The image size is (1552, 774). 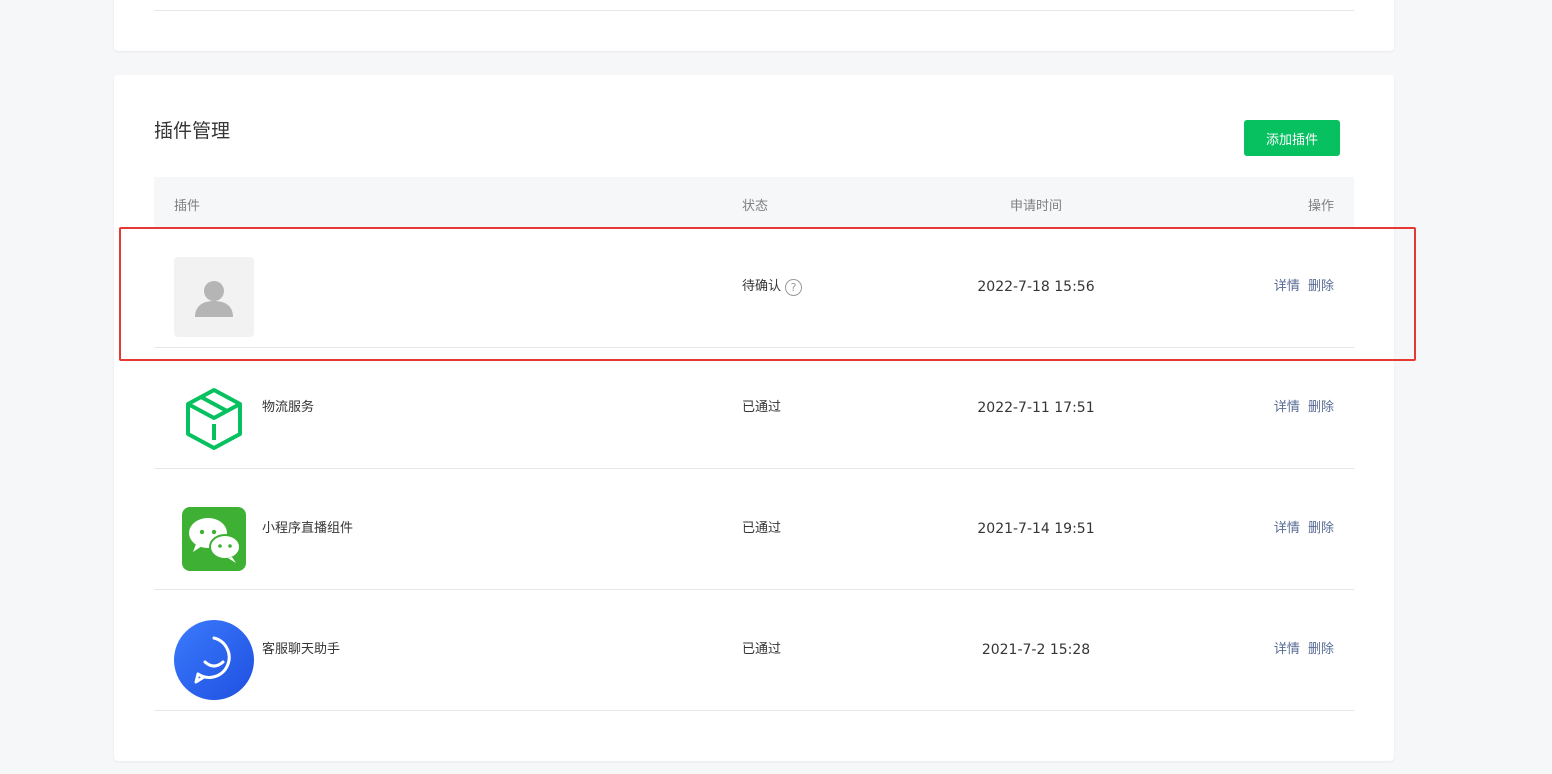 What do you see at coordinates (214, 660) in the screenshot?
I see `chat-assistant-icon` at bounding box center [214, 660].